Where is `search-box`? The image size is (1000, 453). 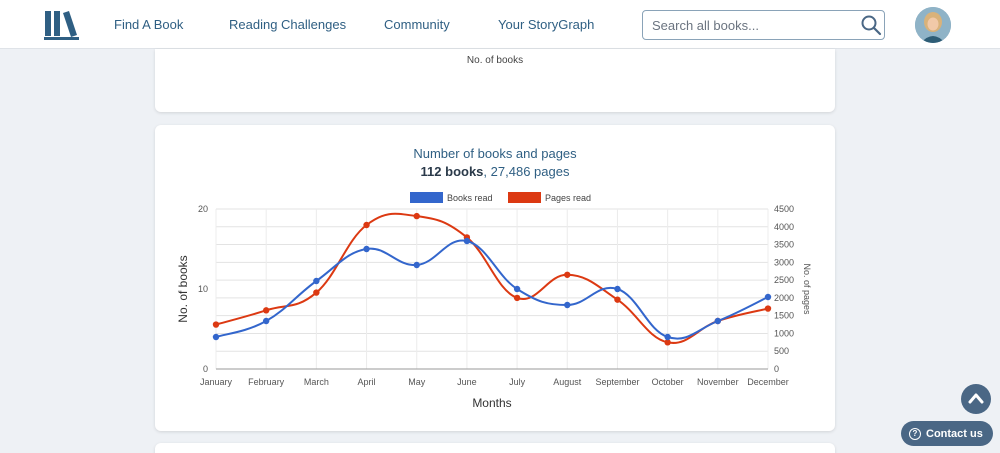
search-box is located at coordinates (763, 25).